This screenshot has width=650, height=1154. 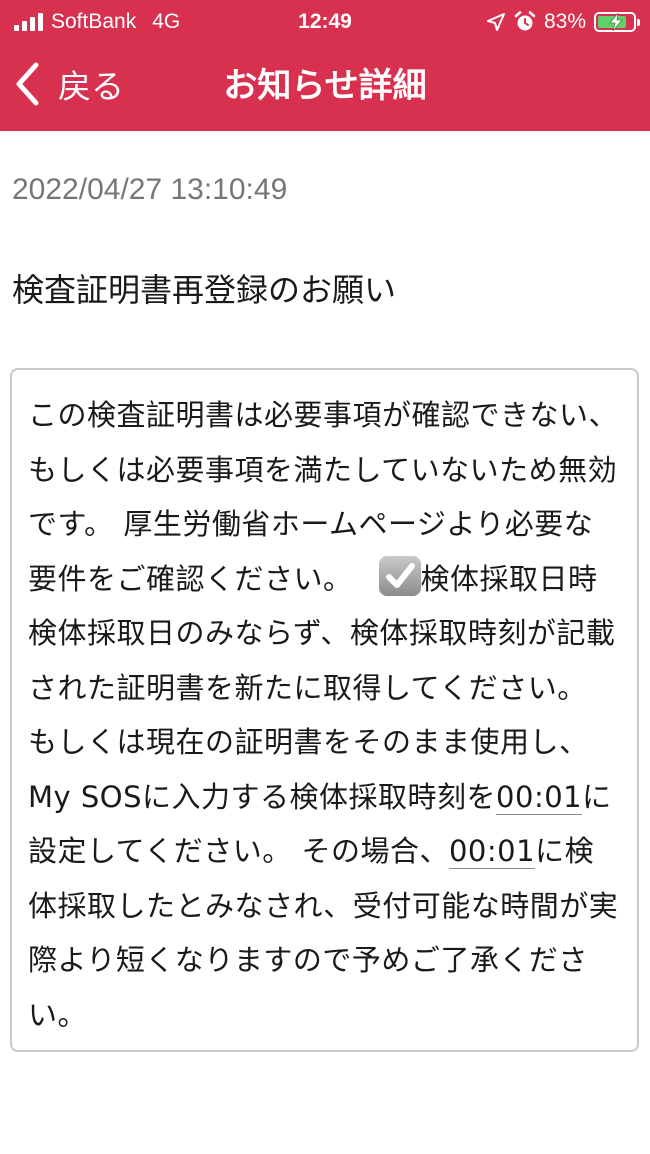 I want to click on navigation-bar: 戻る お知らせ詳細, so click(x=325, y=85).